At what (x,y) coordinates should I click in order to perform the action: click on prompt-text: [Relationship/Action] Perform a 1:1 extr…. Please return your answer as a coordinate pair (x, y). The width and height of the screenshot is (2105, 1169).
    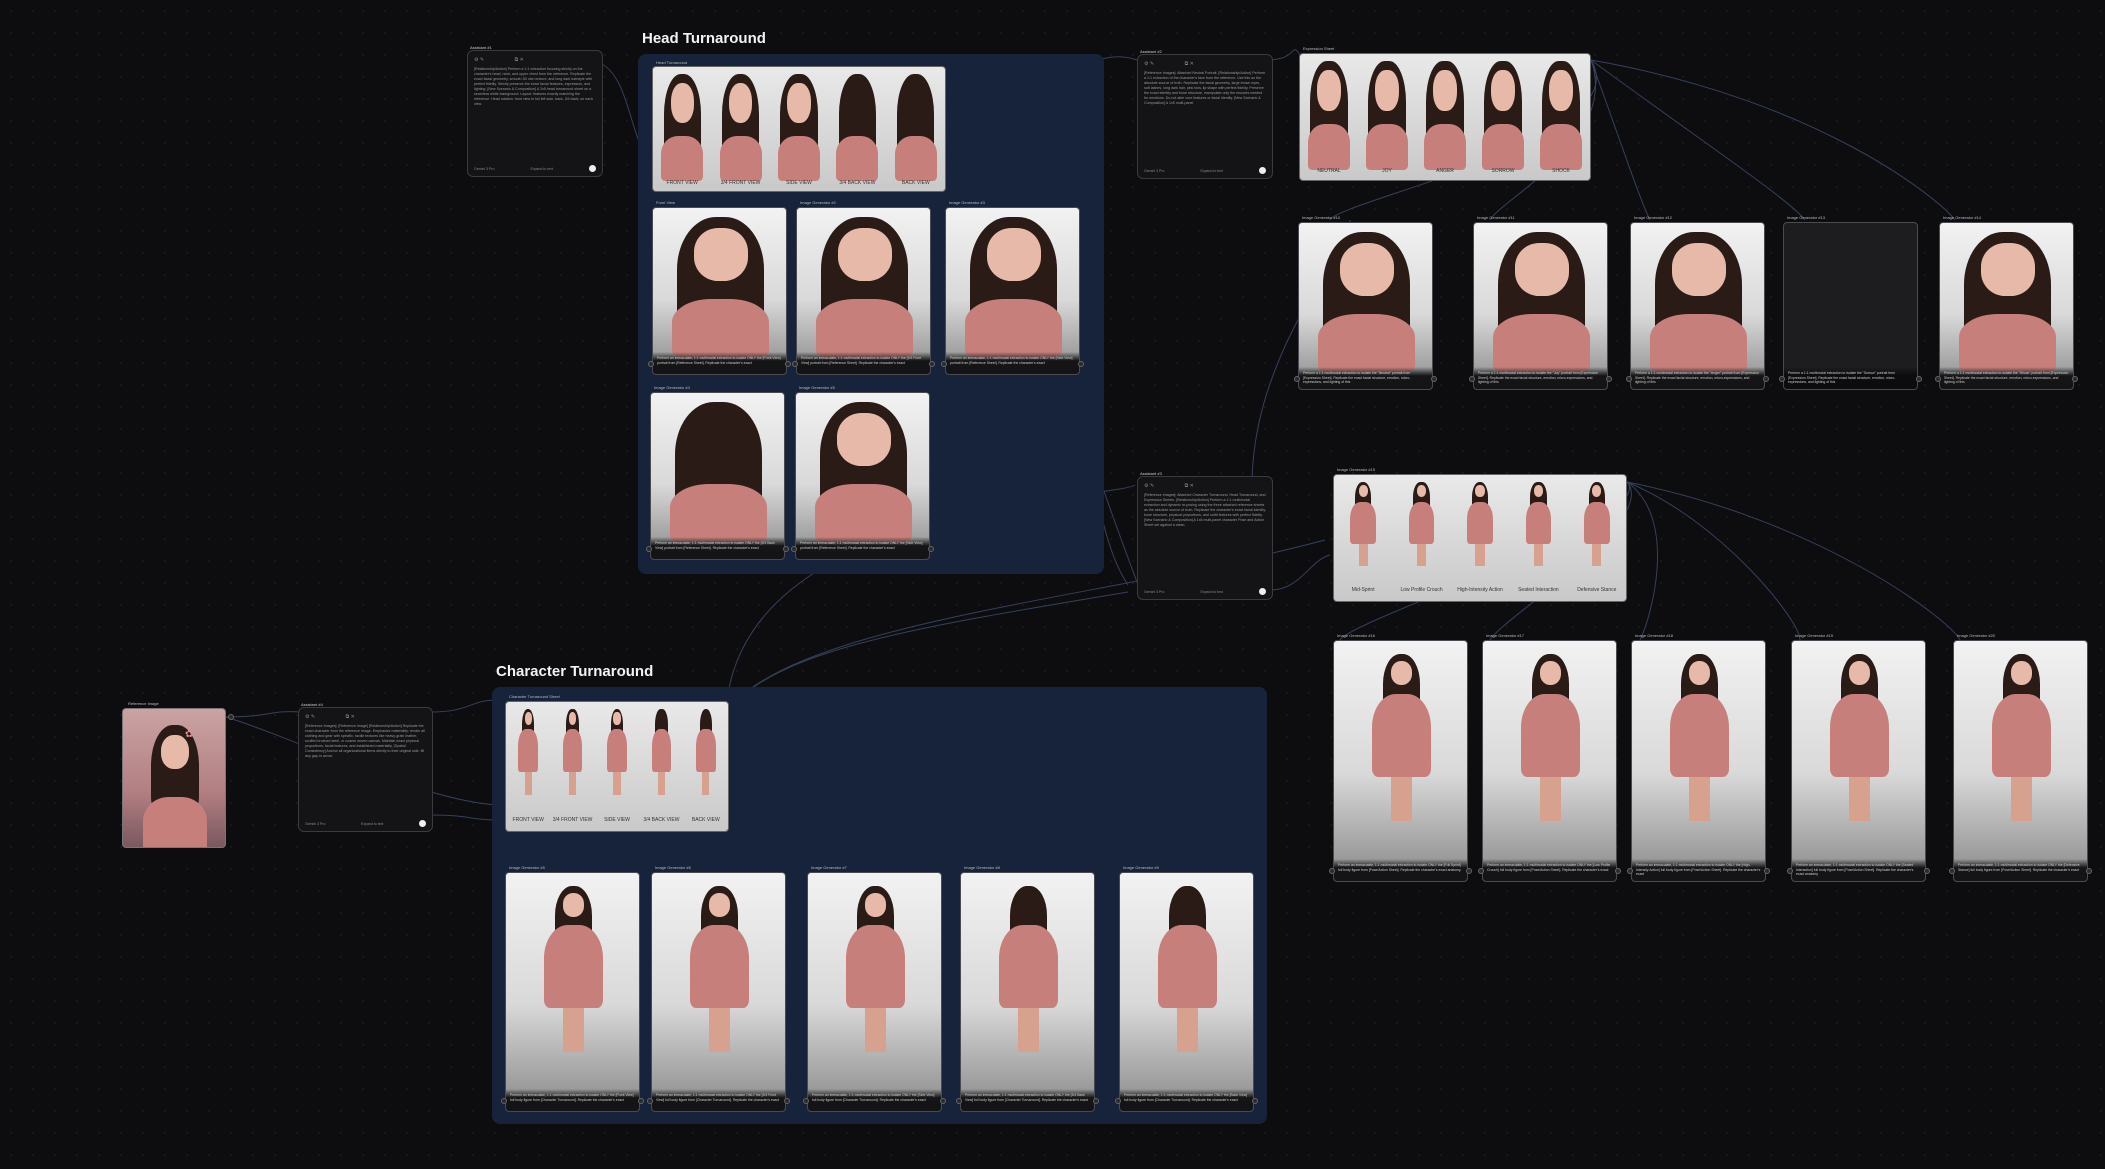
    Looking at the image, I should click on (535, 112).